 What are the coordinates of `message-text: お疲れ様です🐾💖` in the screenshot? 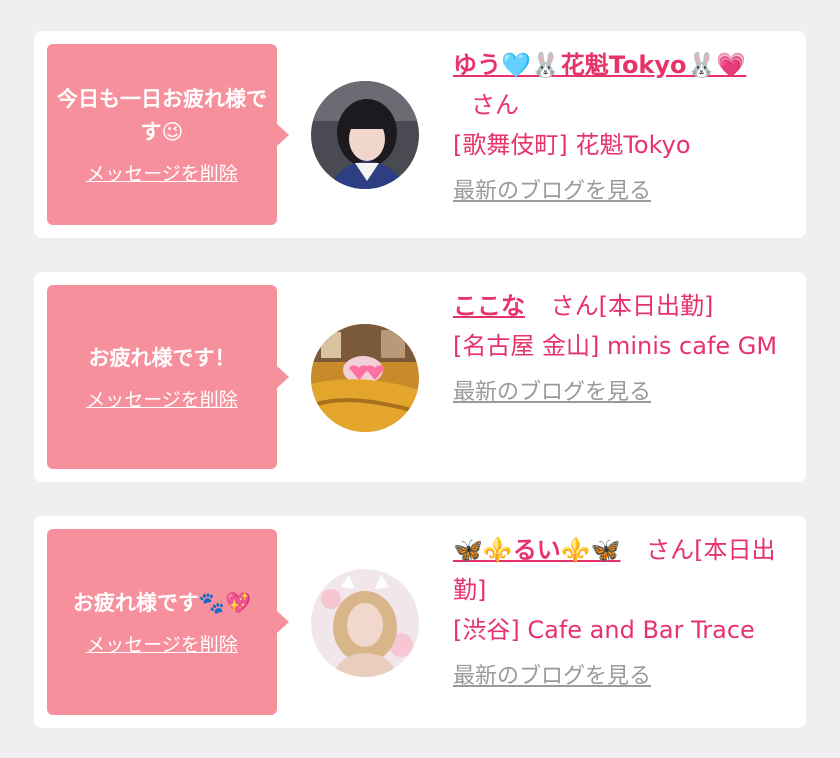 It's located at (162, 603).